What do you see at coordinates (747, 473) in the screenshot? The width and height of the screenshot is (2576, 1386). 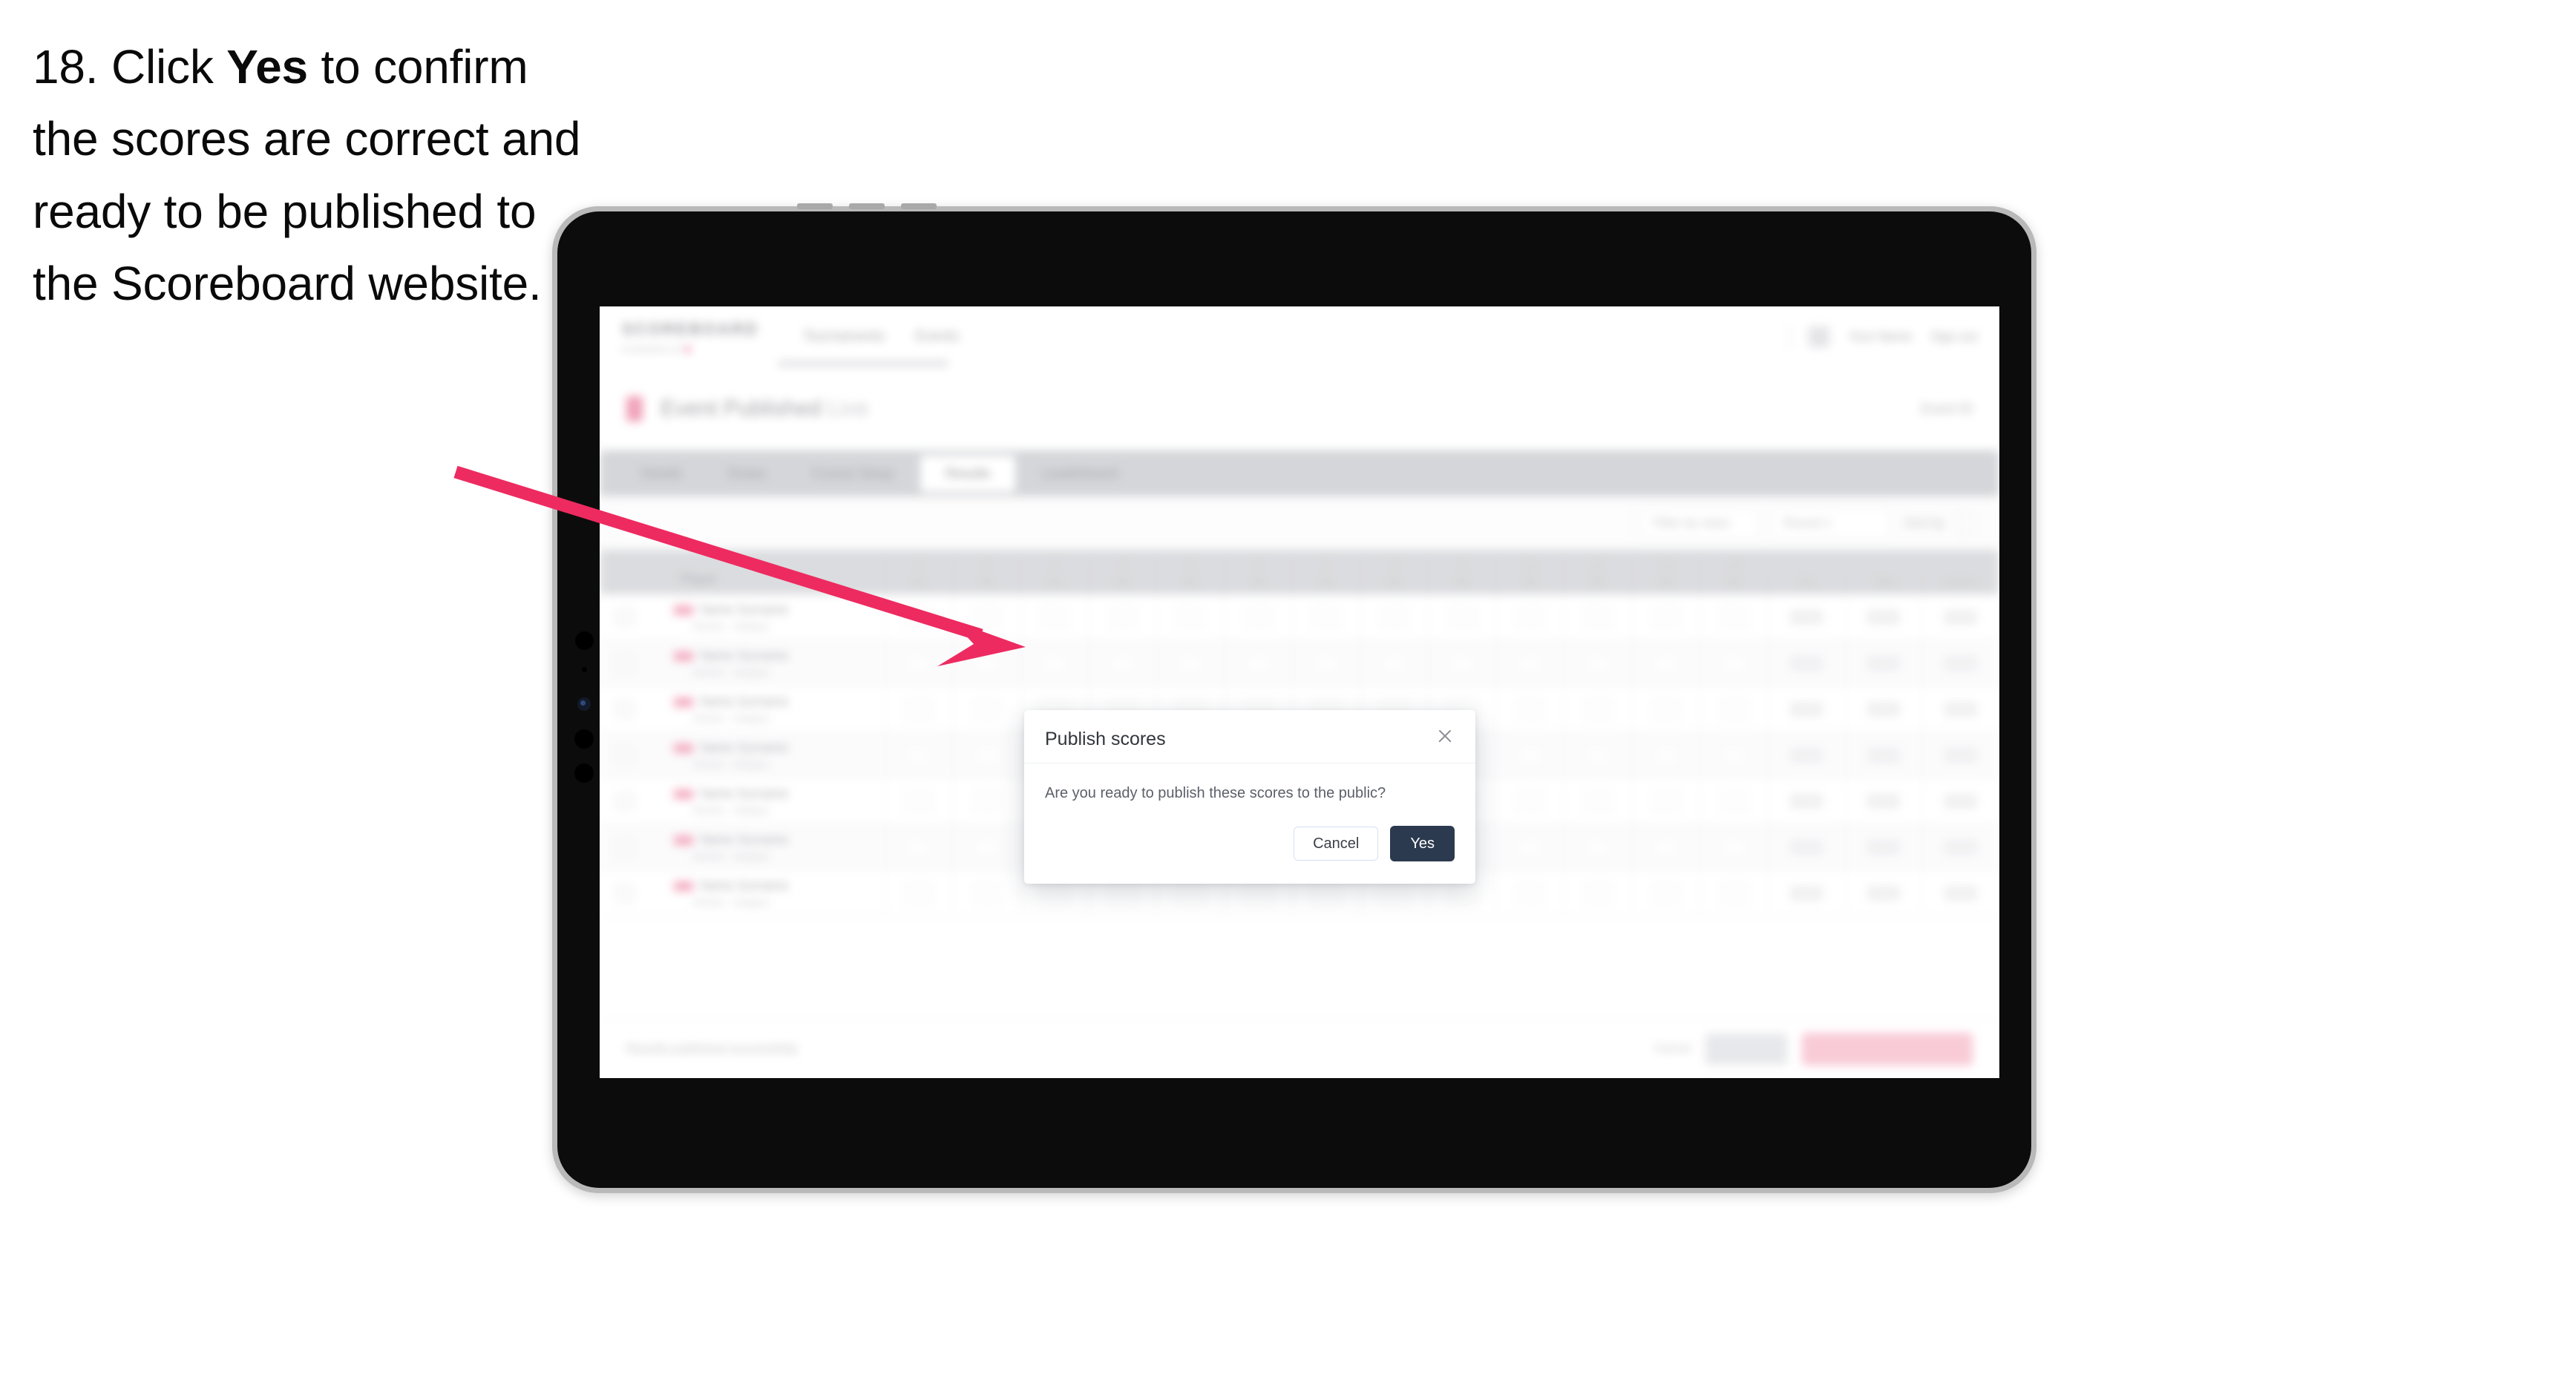 I see `tab-draws: Draws` at bounding box center [747, 473].